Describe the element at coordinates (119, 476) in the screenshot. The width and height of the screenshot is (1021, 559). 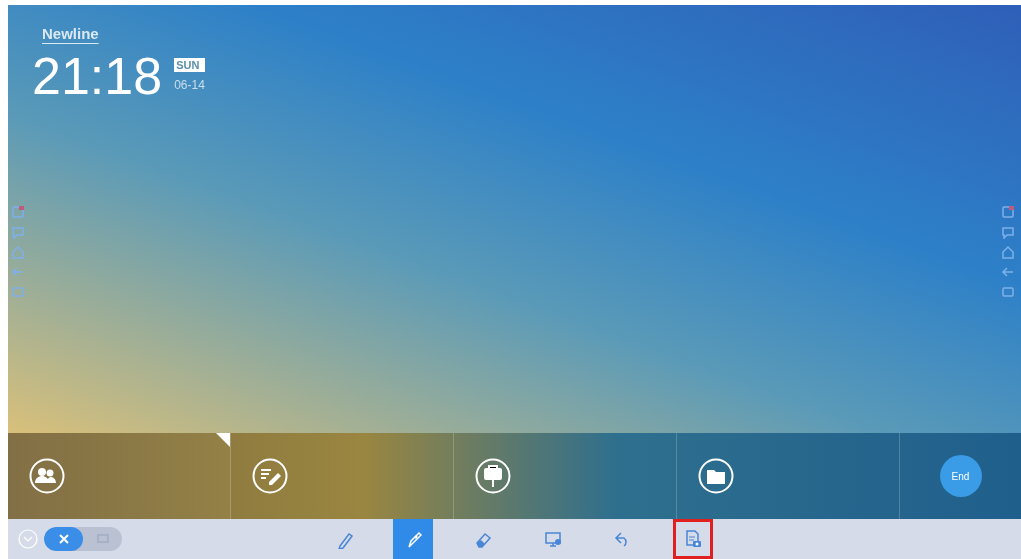
I see `launcher-tile` at that location.